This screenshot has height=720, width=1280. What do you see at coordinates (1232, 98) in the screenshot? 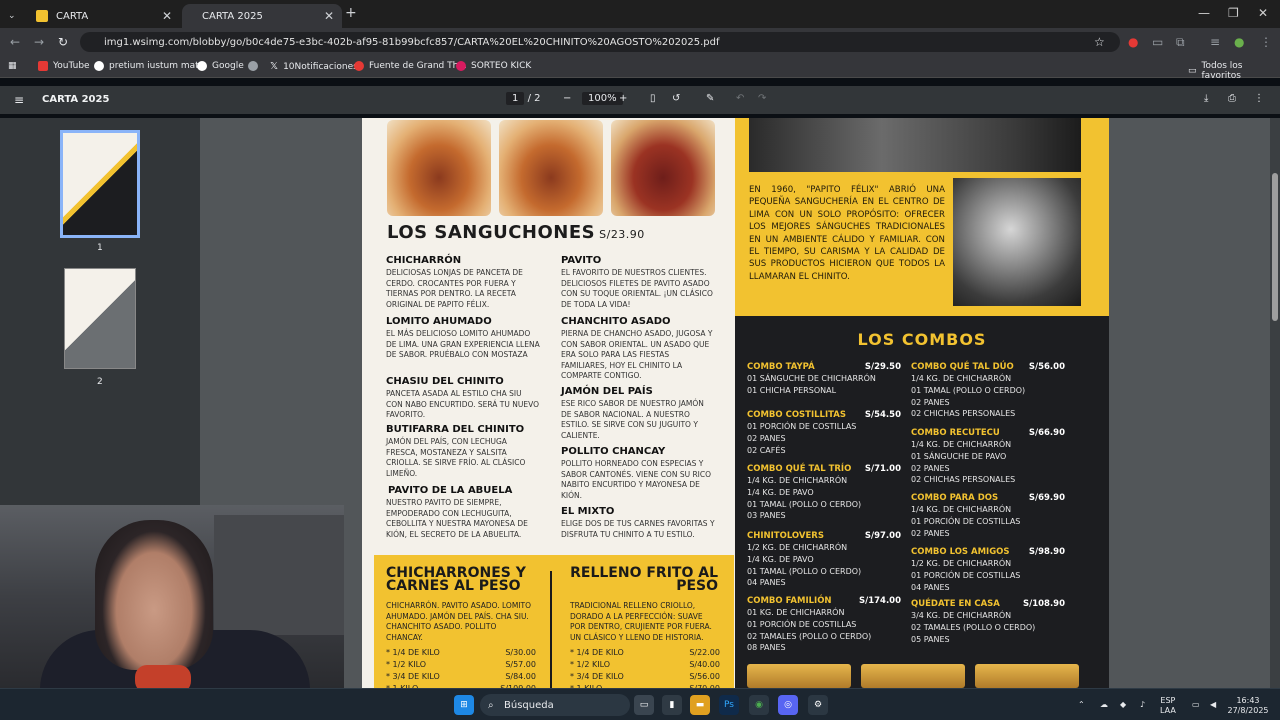
I see `print-icon: ⎙` at bounding box center [1232, 98].